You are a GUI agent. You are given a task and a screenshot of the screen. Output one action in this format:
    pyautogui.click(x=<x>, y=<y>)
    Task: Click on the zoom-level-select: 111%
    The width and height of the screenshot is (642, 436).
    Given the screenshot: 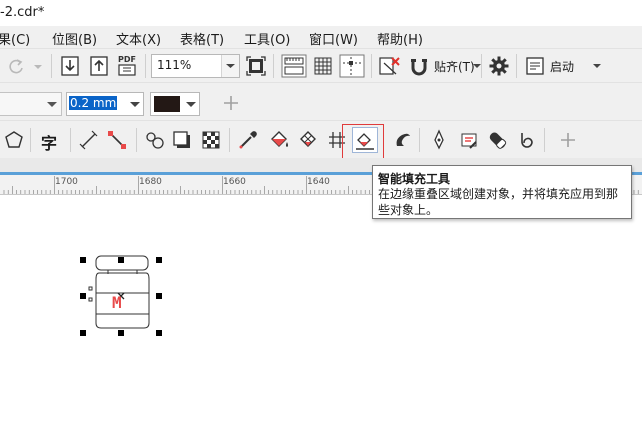 What is the action you would take?
    pyautogui.click(x=195, y=66)
    